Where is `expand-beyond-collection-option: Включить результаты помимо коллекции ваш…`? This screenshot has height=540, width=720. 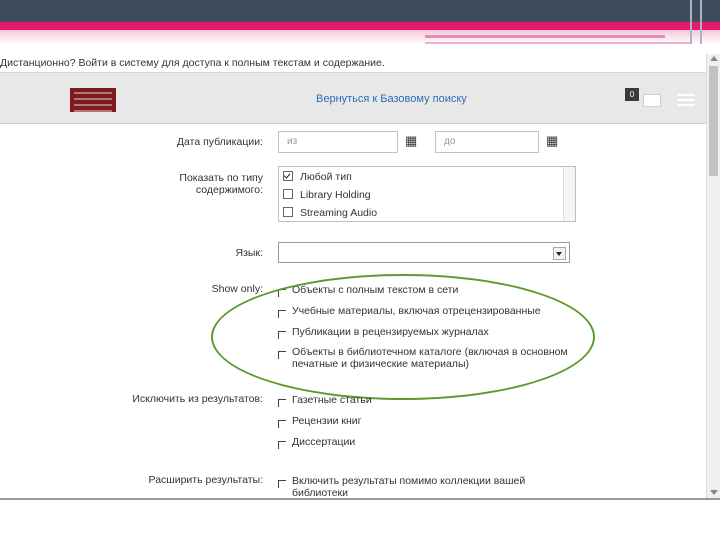 expand-beyond-collection-option: Включить результаты помимо коллекции ваш… is located at coordinates (408, 481).